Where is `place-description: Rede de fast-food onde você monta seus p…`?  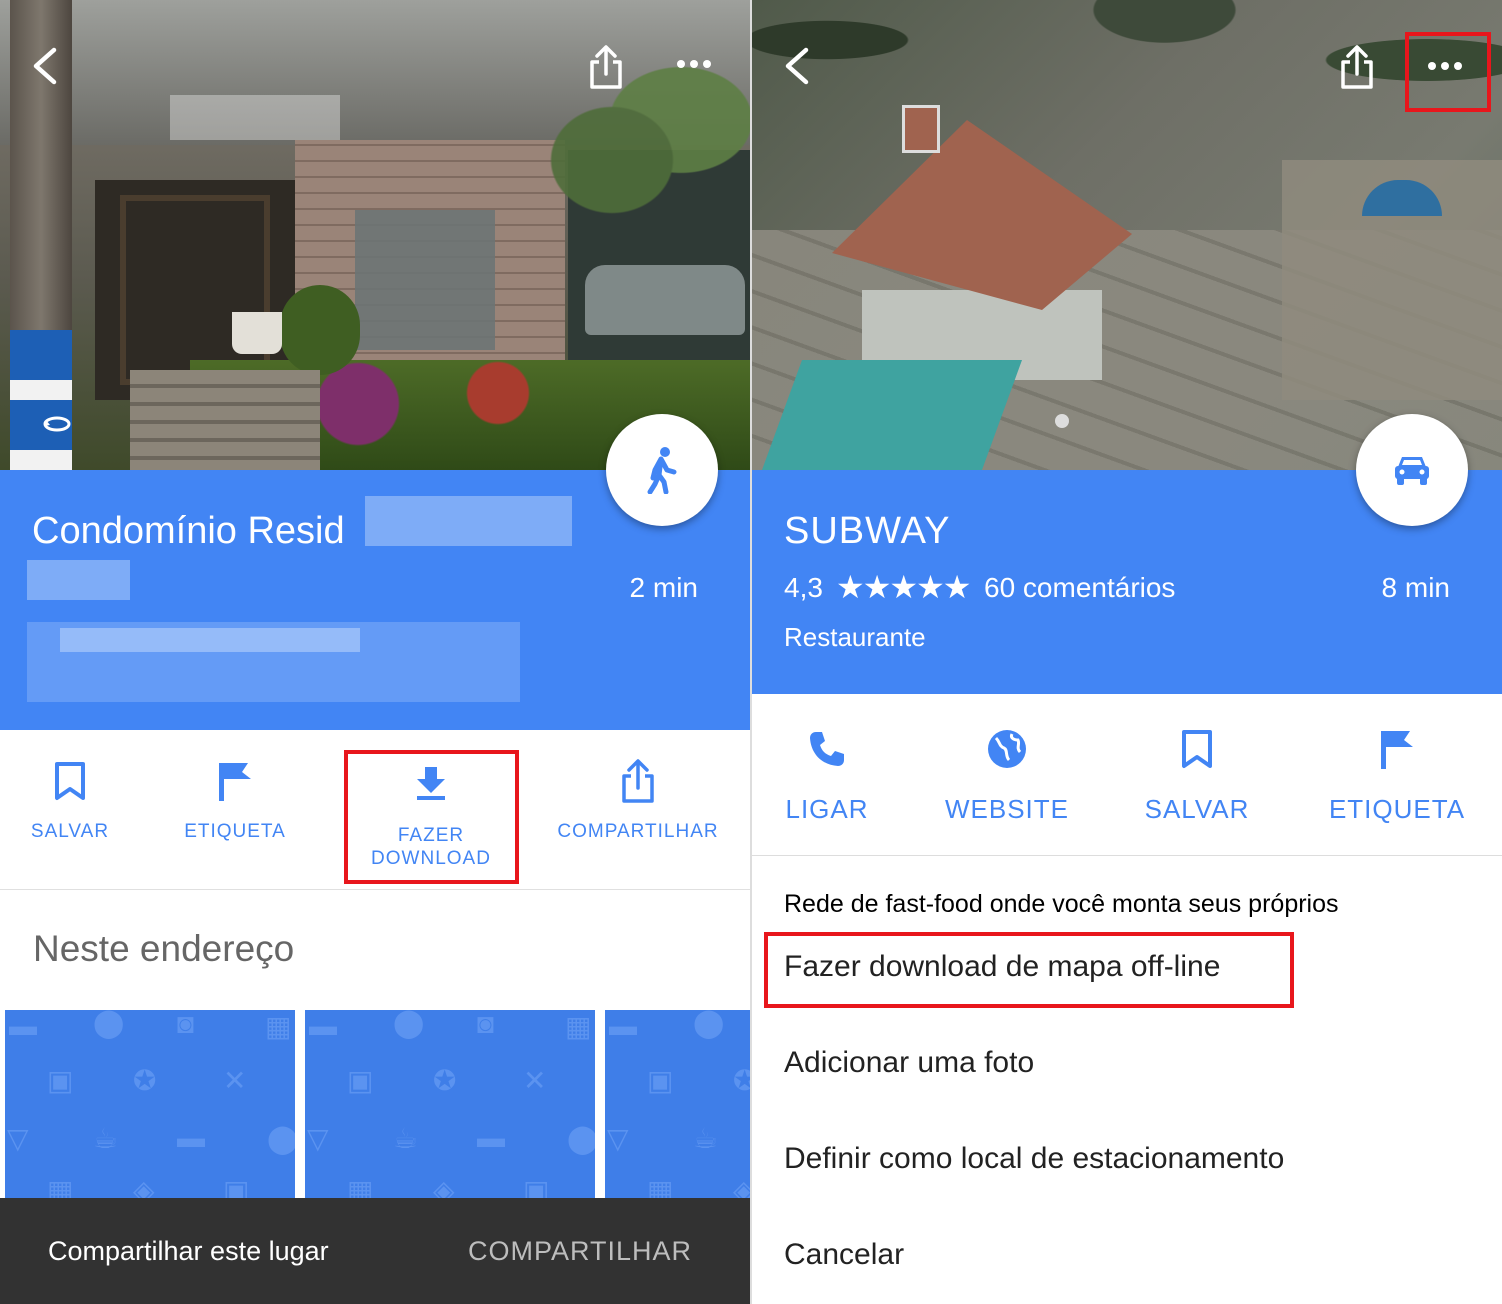
place-description: Rede de fast-food onde você monta seus p… is located at coordinates (1061, 904).